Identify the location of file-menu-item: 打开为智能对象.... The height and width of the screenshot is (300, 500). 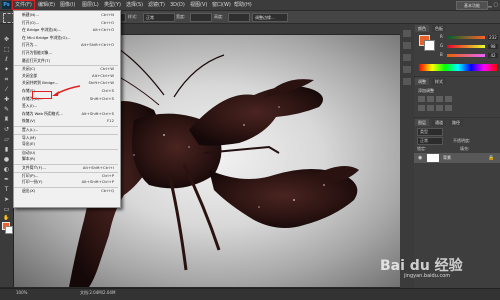
(66, 53).